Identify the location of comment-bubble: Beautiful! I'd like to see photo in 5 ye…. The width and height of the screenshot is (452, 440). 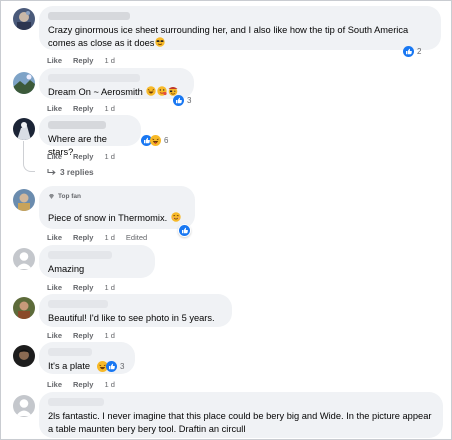
(135, 310).